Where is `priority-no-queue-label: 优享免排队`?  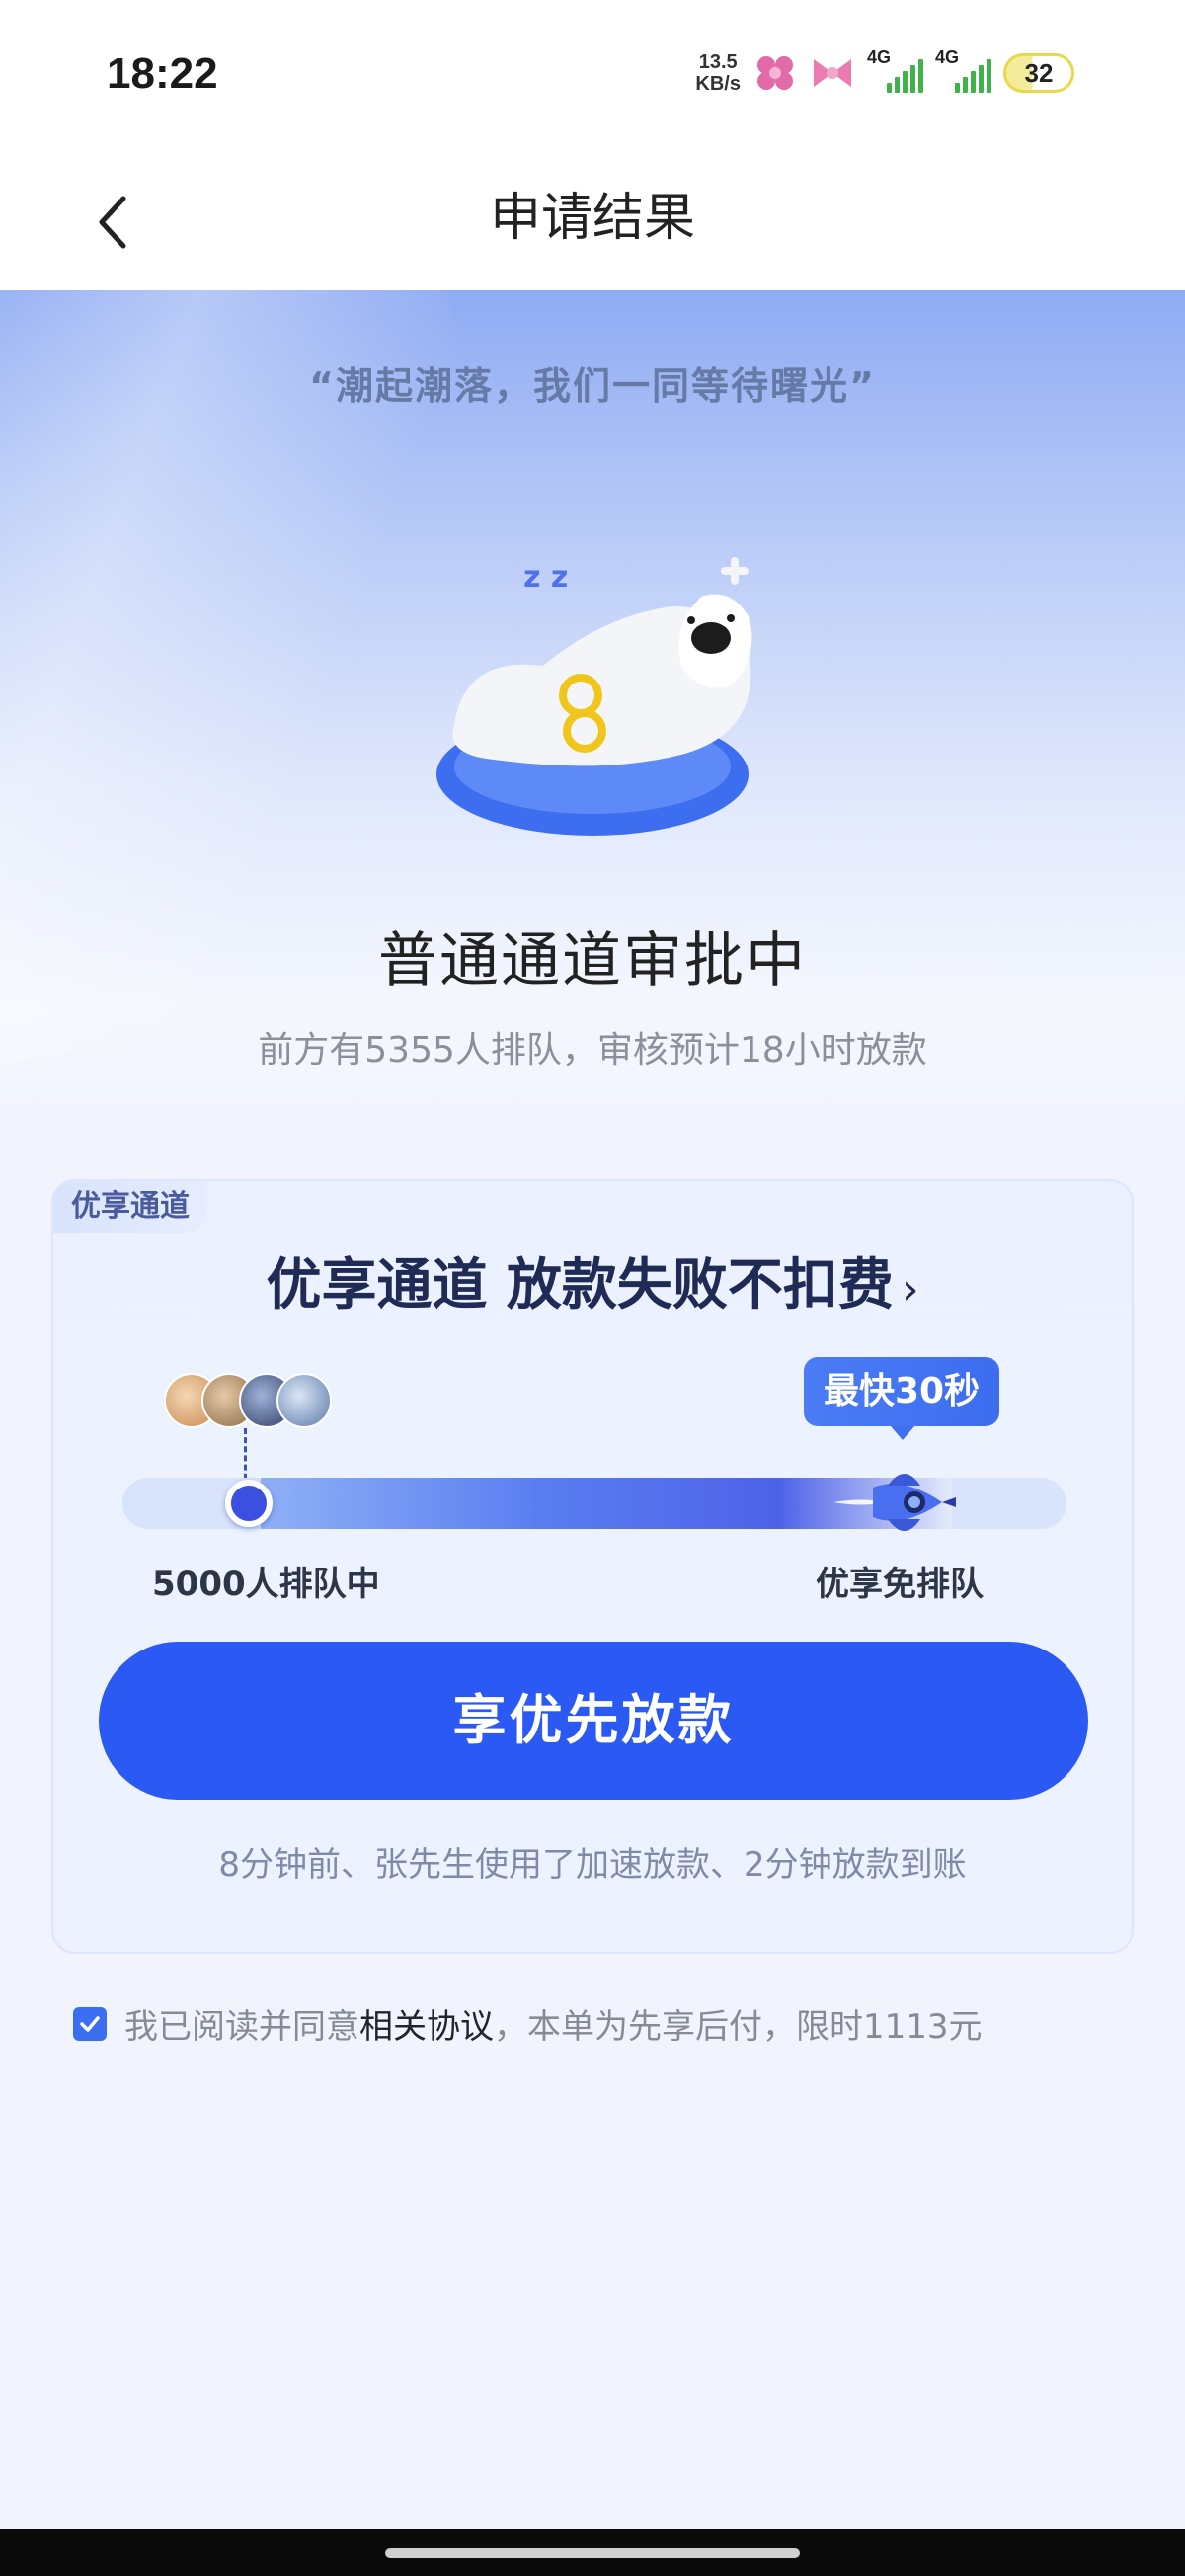
priority-no-queue-label: 优享免排队 is located at coordinates (900, 1584).